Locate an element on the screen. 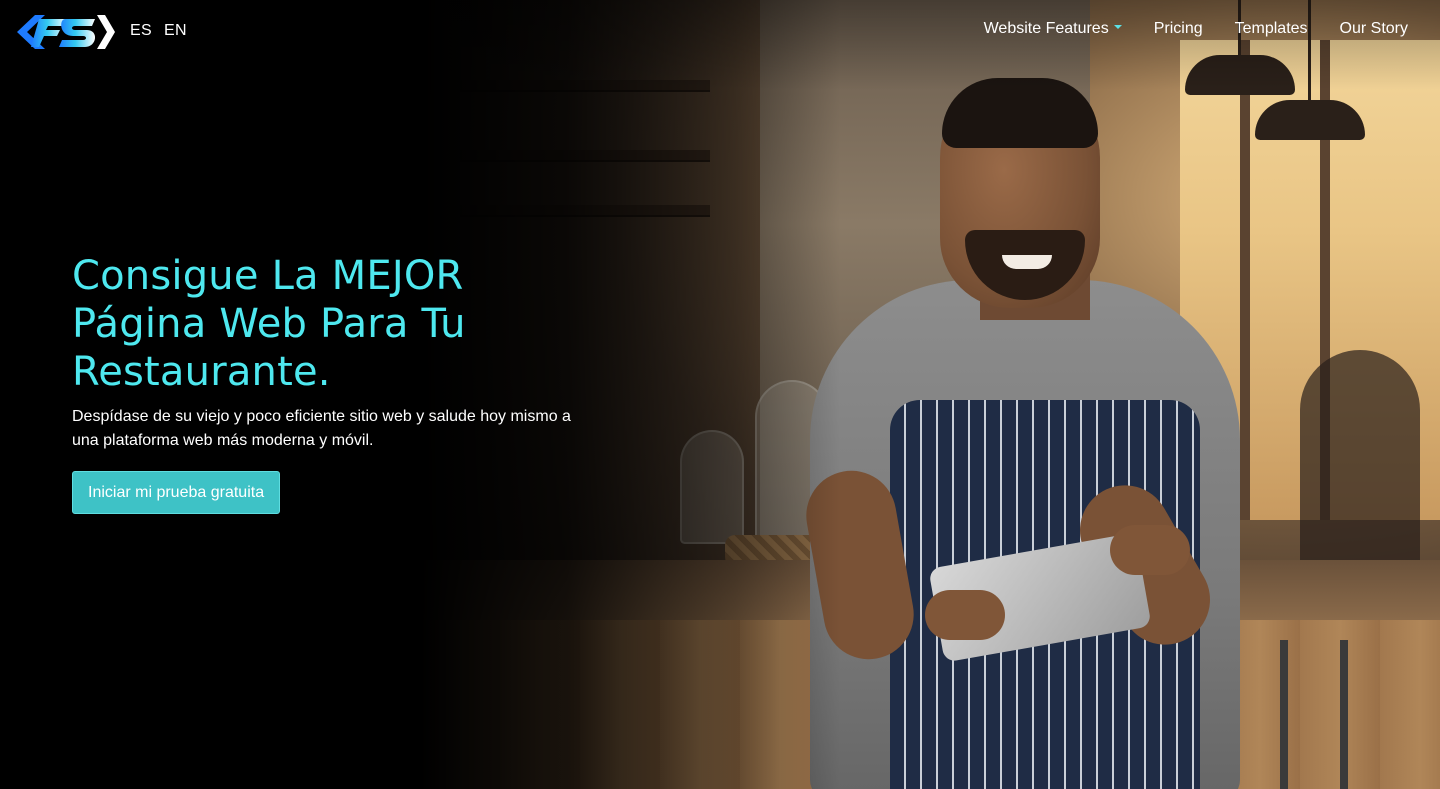 This screenshot has width=1440, height=789. photo-person-smile is located at coordinates (1027, 262).